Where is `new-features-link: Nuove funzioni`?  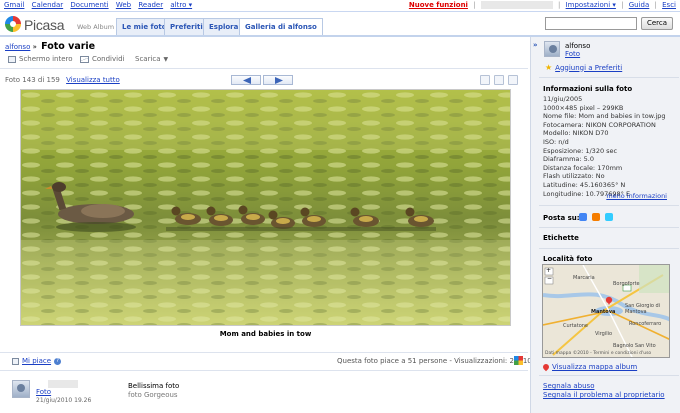 new-features-link: Nuove funzioni is located at coordinates (438, 5).